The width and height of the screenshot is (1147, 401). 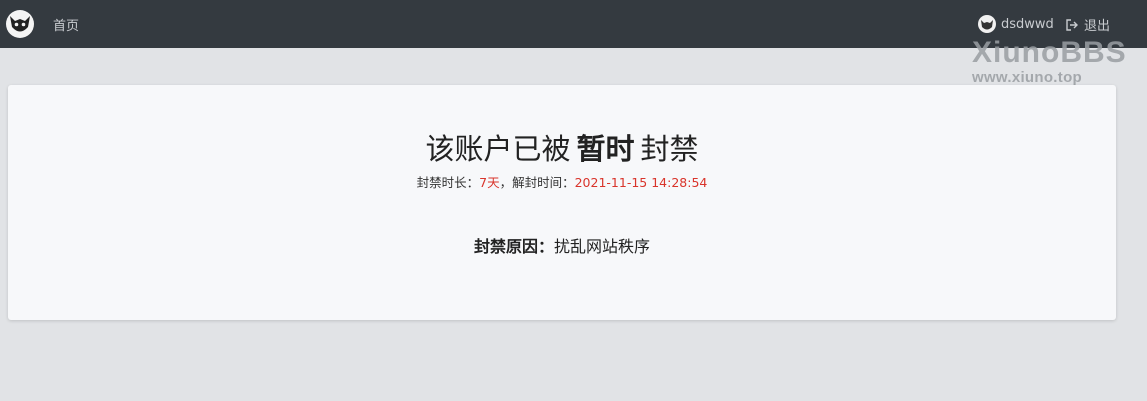 What do you see at coordinates (641, 182) in the screenshot?
I see `unban-time-value: 2021-11-15 14:28:54` at bounding box center [641, 182].